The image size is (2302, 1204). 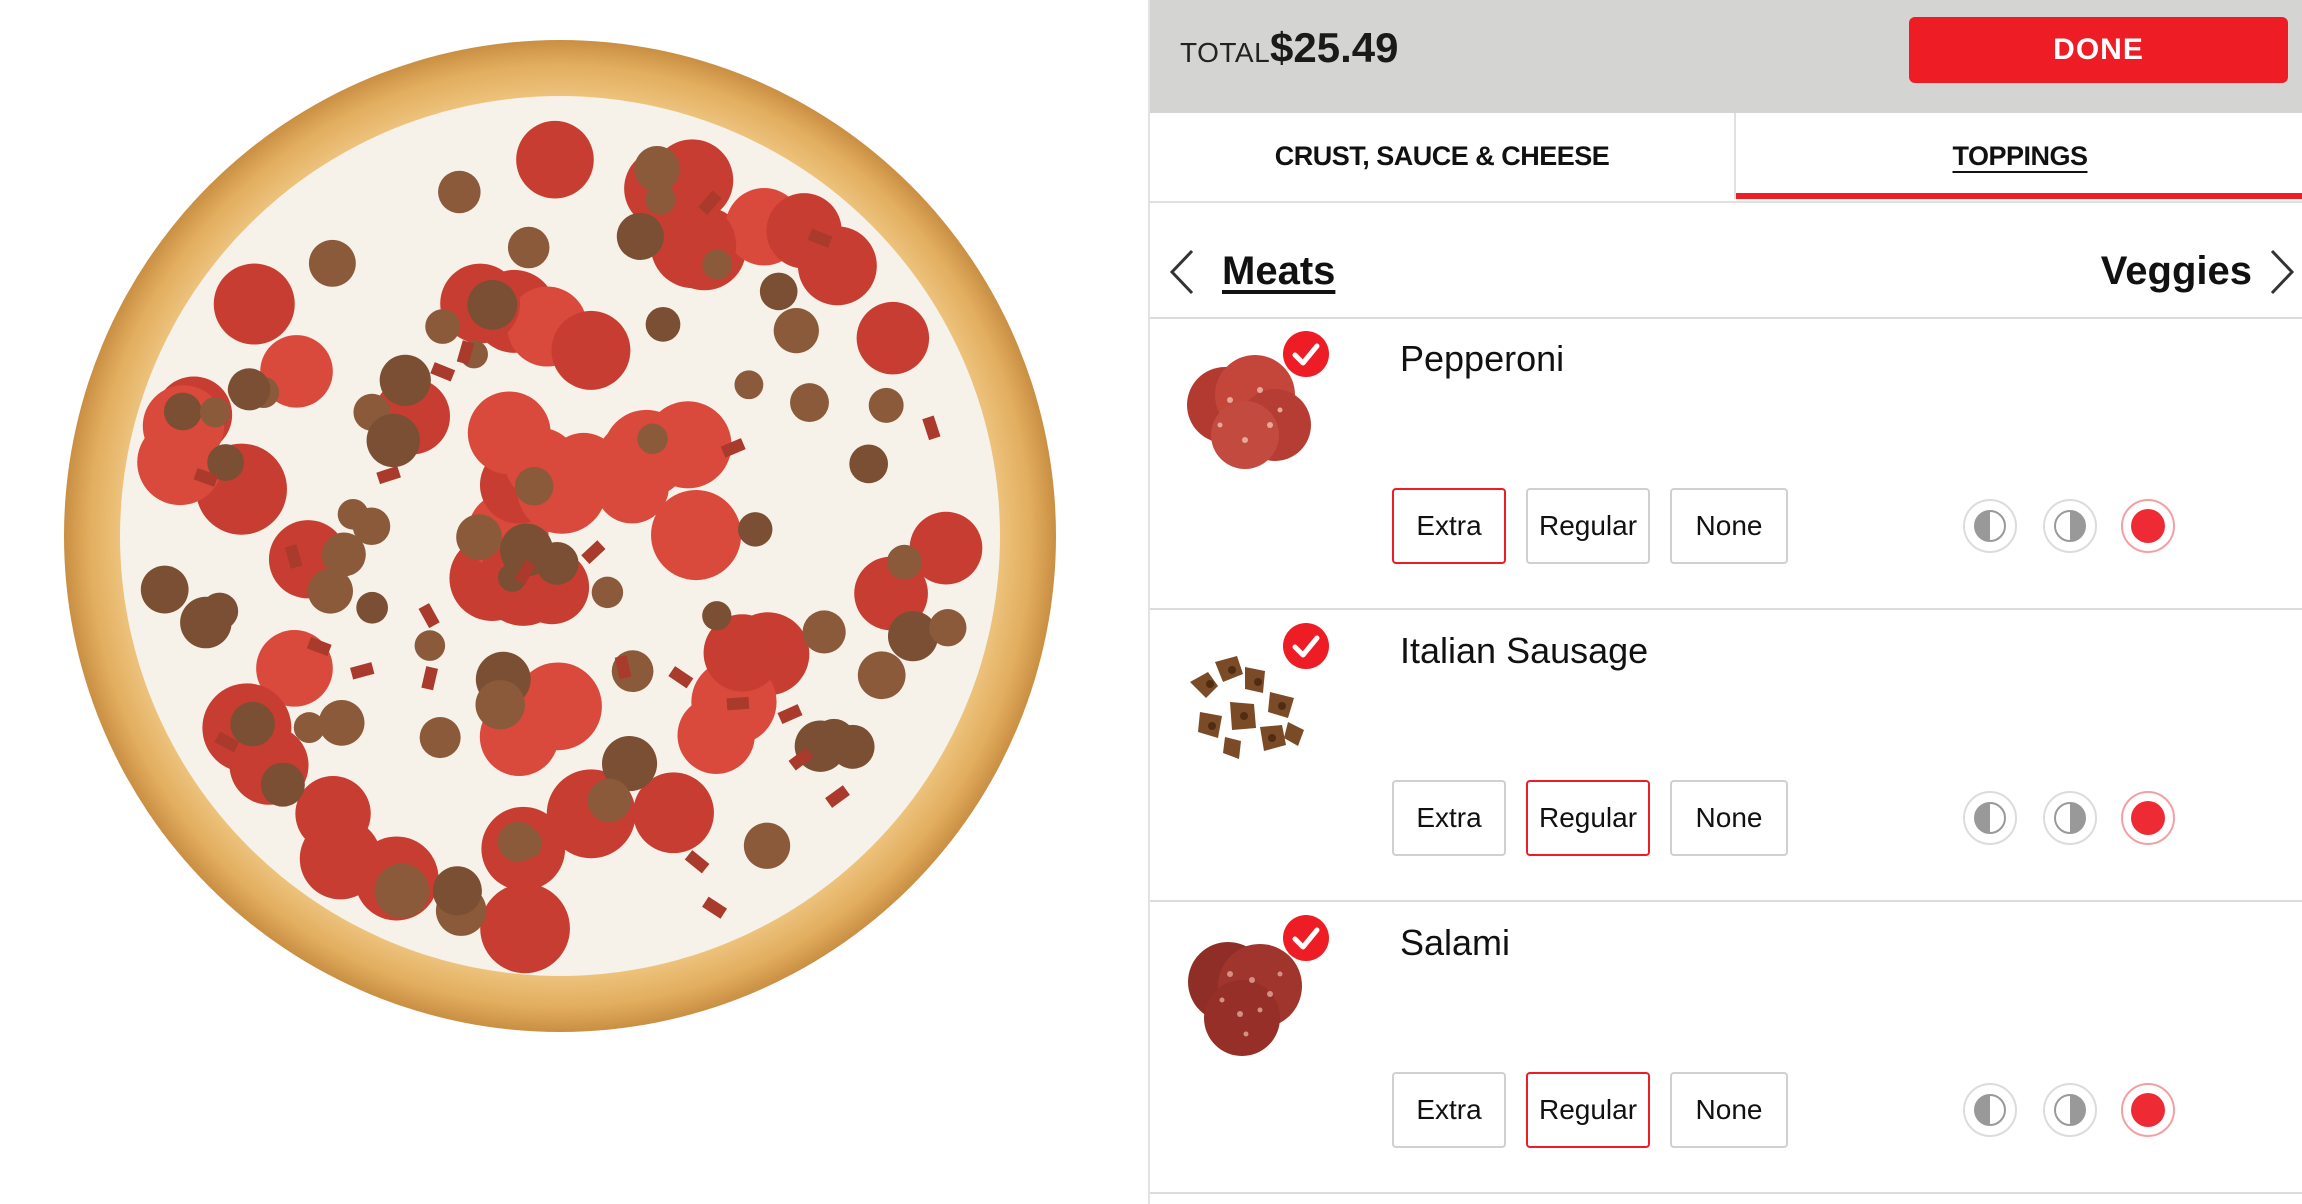 What do you see at coordinates (1726, 756) in the screenshot?
I see `topping-row-italian-sausage: Italian Sausage Extra Regular None` at bounding box center [1726, 756].